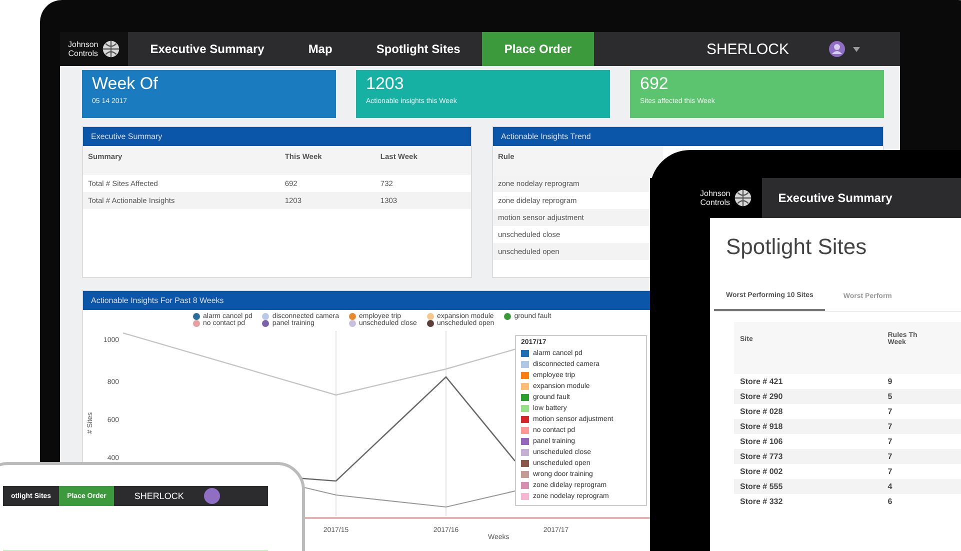 The width and height of the screenshot is (961, 551). I want to click on table-cell: Store # 773, so click(808, 456).